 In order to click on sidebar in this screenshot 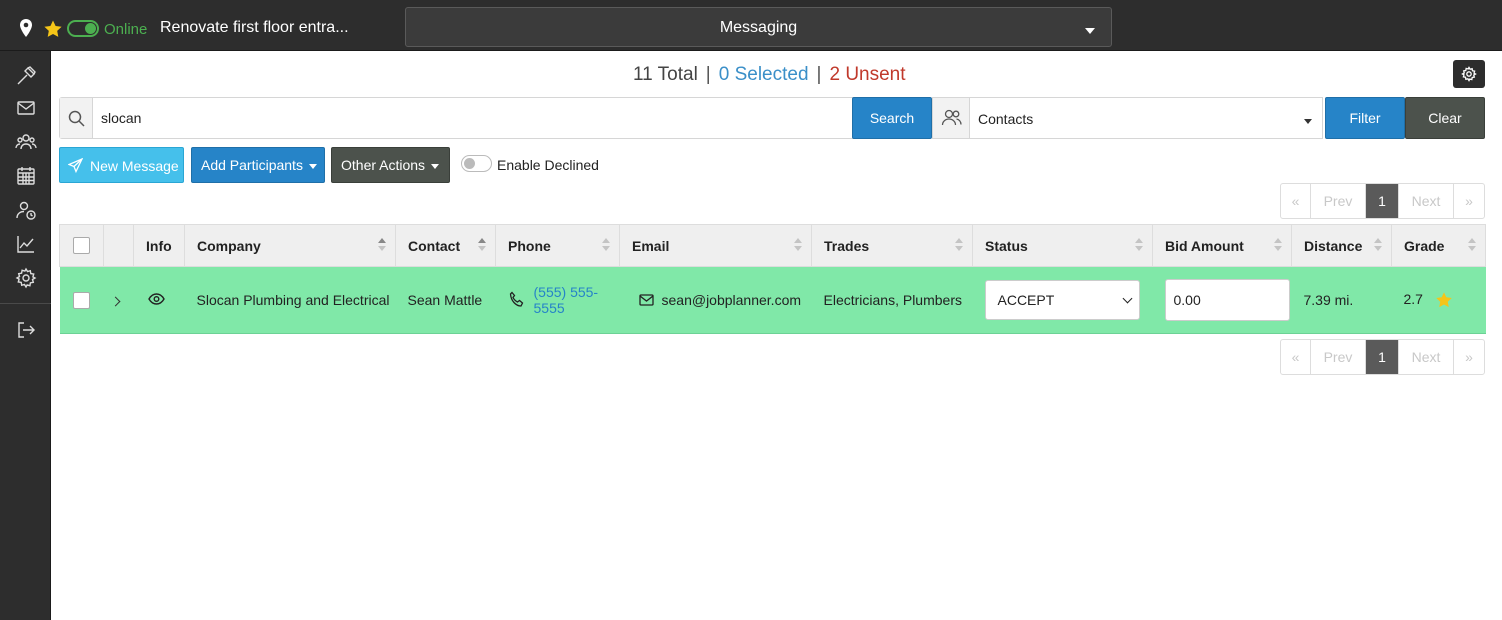, I will do `click(25, 335)`.